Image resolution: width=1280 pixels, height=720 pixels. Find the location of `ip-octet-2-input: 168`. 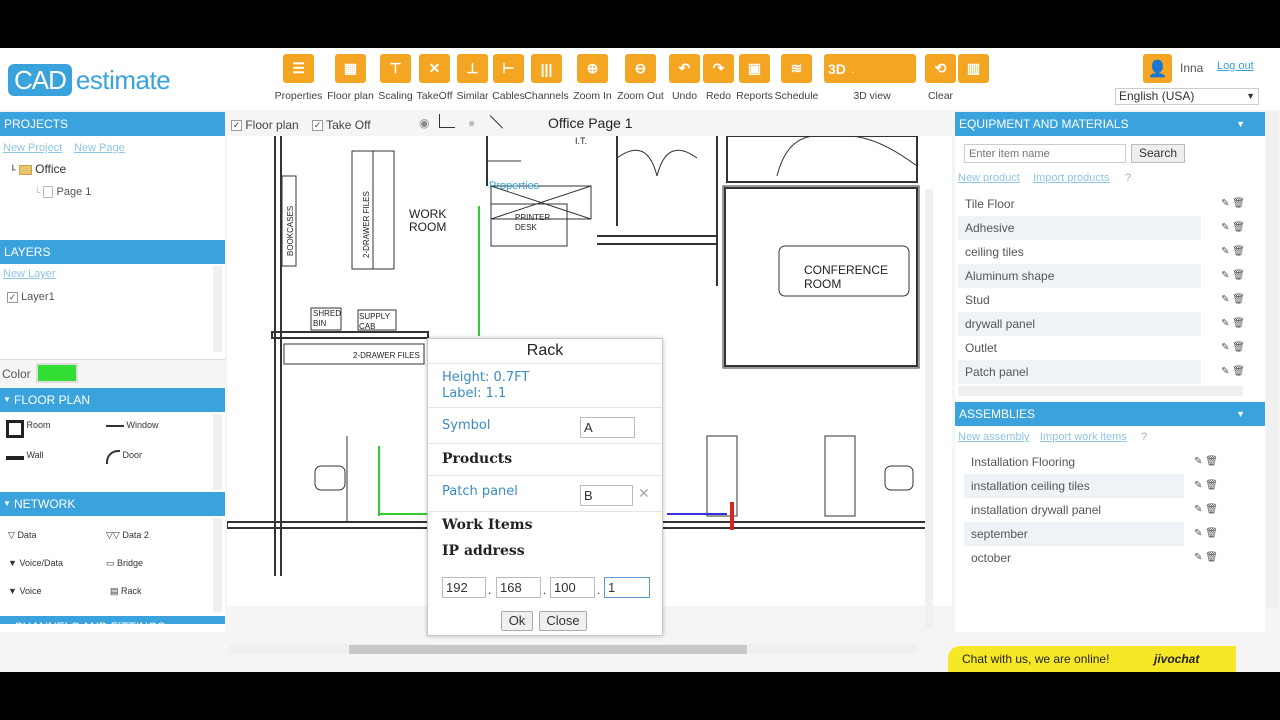

ip-octet-2-input: 168 is located at coordinates (518, 587).